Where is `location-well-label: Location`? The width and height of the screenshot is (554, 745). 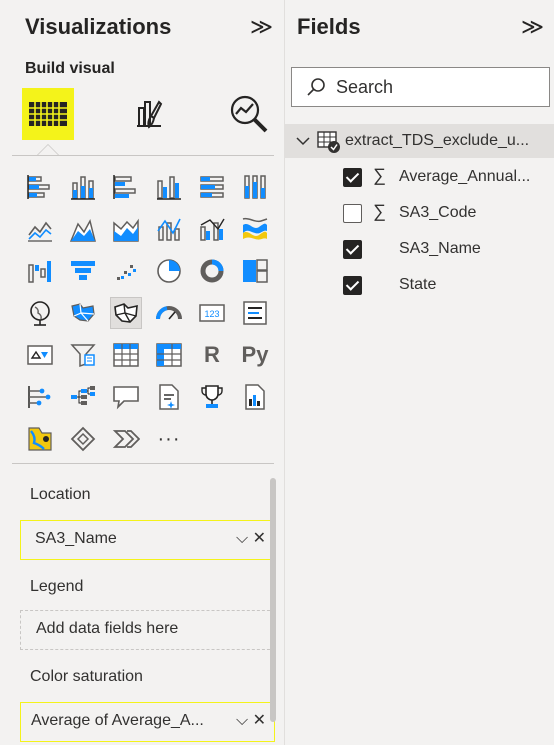
location-well-label: Location is located at coordinates (60, 494).